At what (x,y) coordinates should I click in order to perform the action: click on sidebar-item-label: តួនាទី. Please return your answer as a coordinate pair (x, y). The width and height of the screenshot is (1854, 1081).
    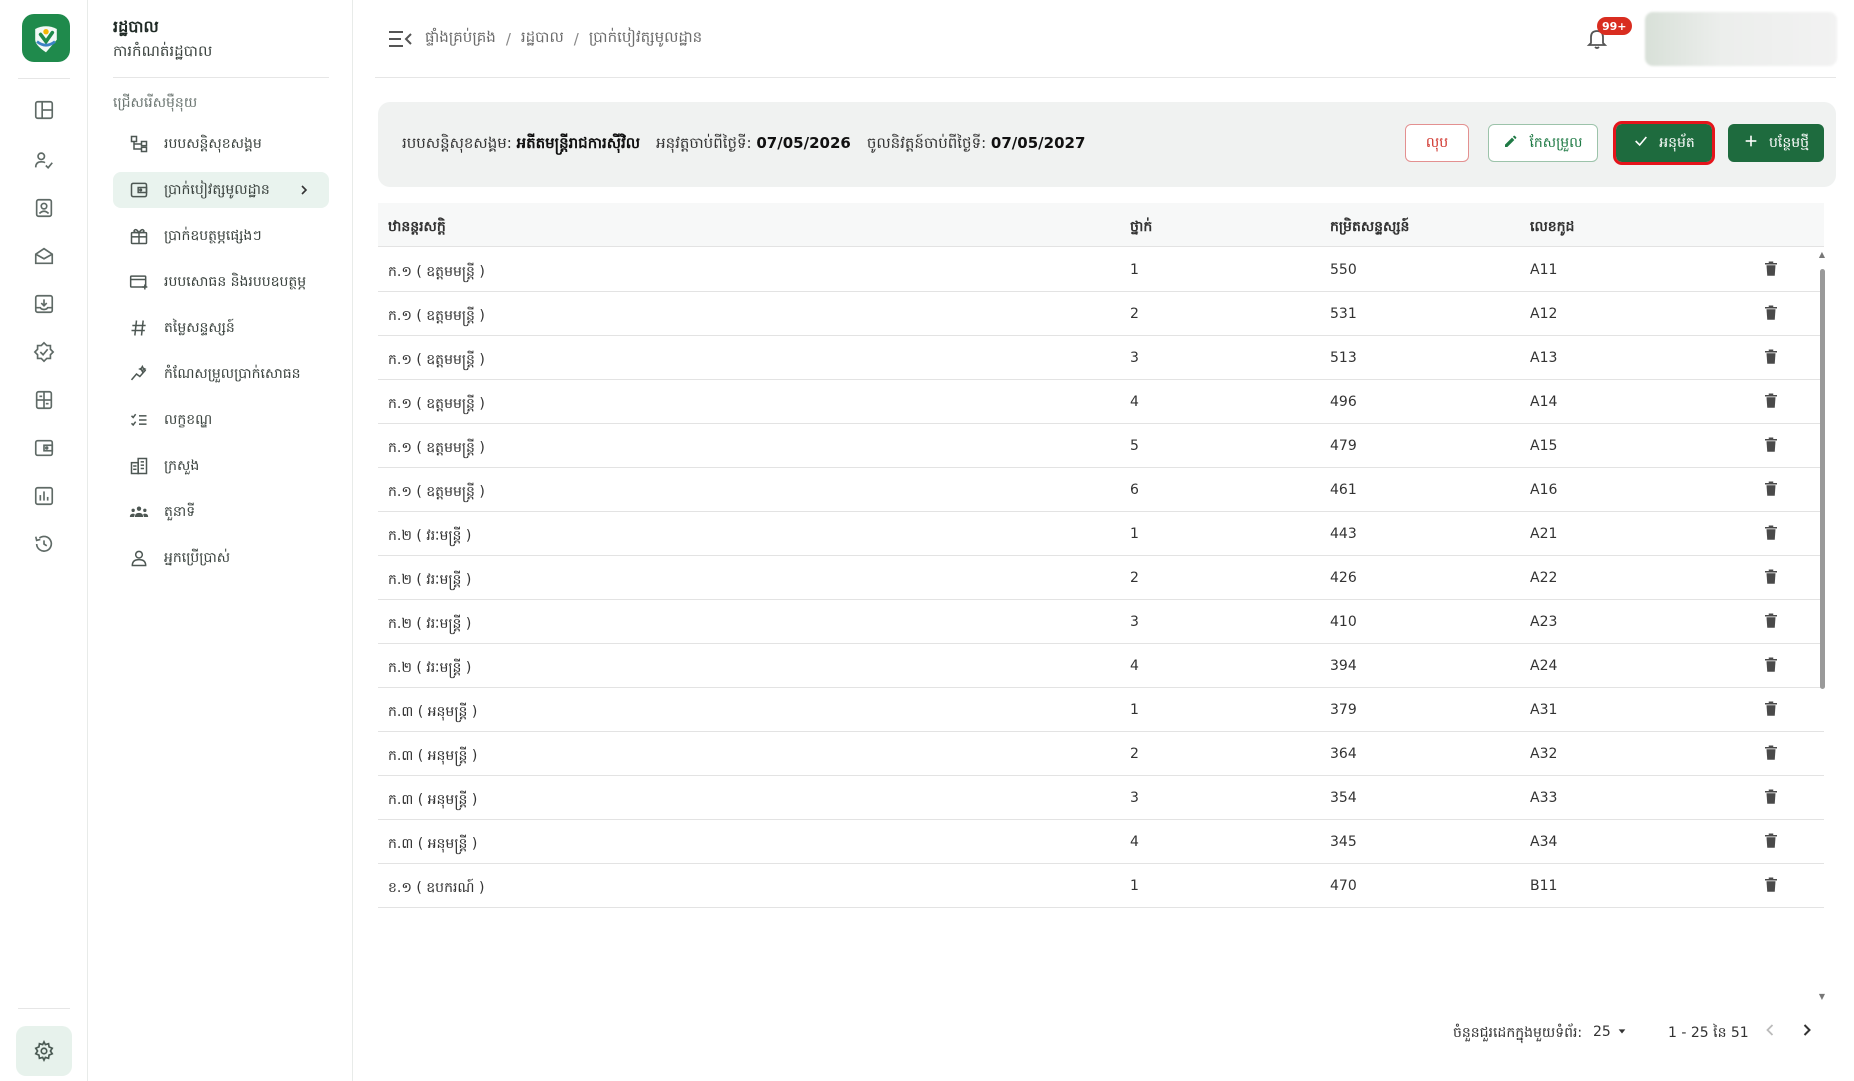
    Looking at the image, I should click on (180, 511).